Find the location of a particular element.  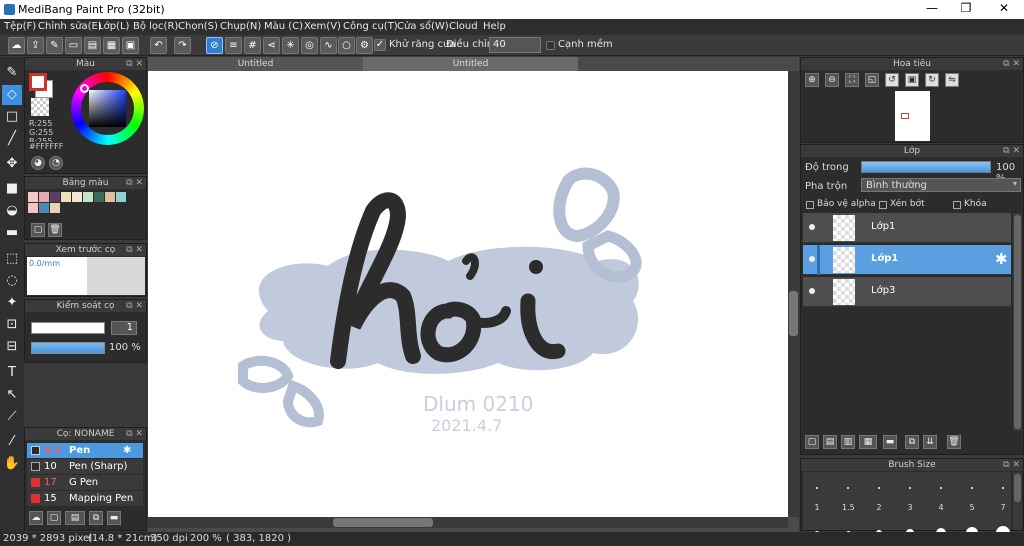

merge-layer-icon: ⇊ is located at coordinates (930, 442).